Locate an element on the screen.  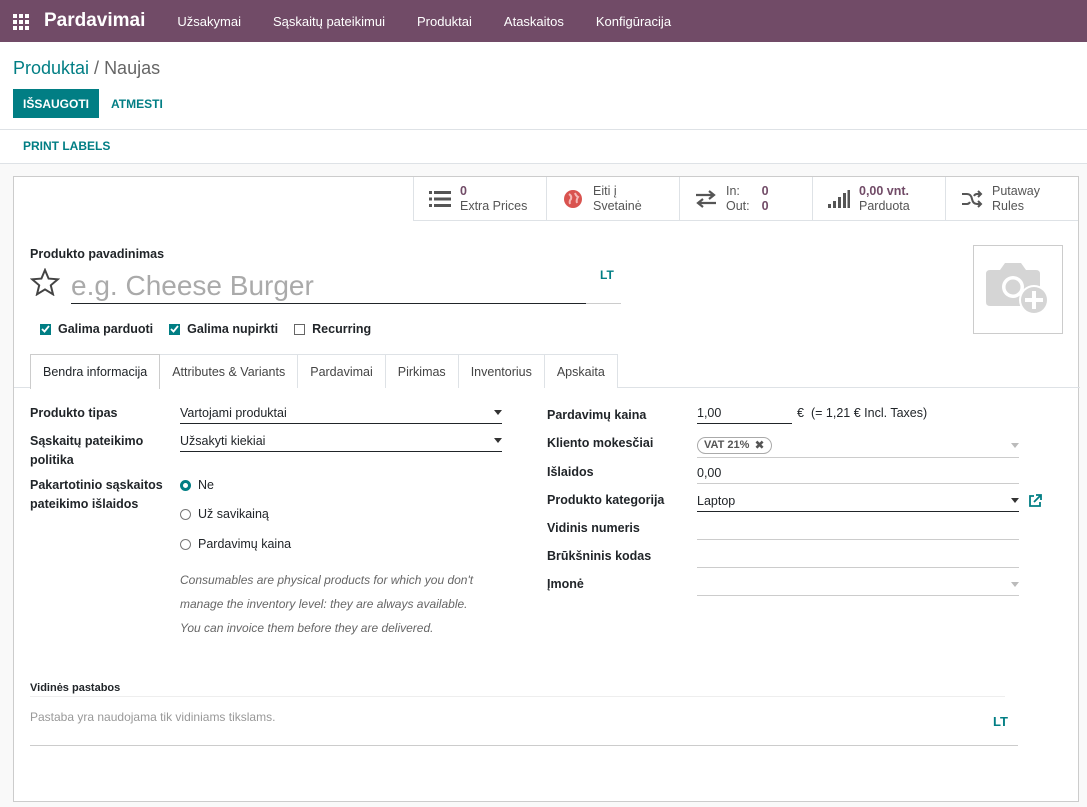
recurring-label: Recurring is located at coordinates (342, 329).